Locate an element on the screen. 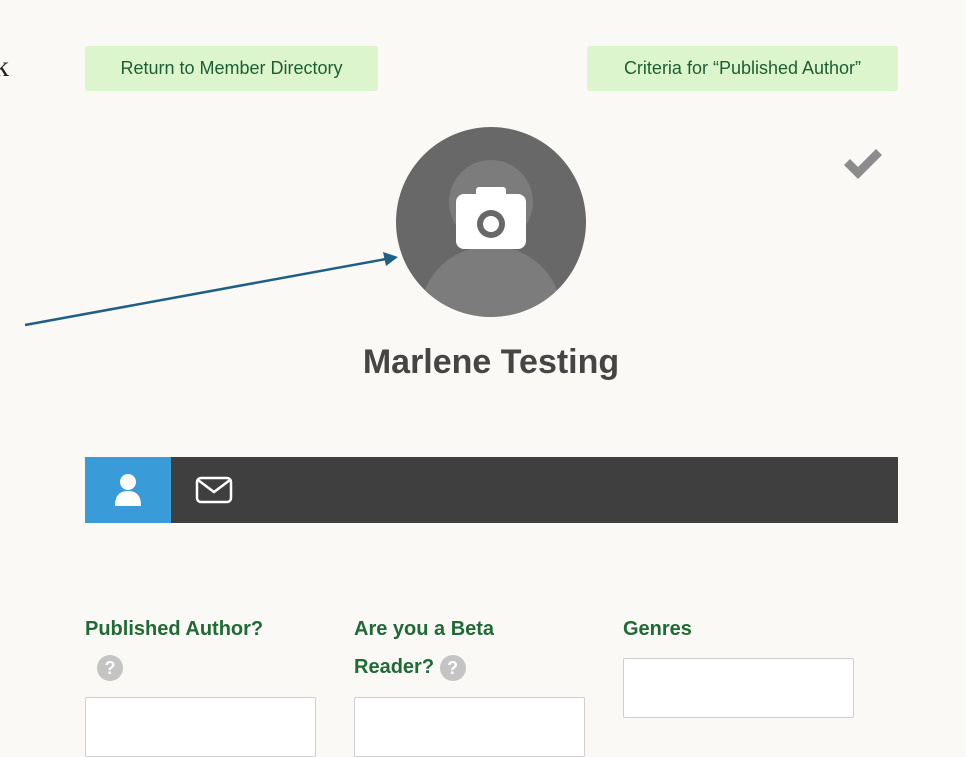 The height and width of the screenshot is (757, 966). beta-reader-label-line2: Reader? is located at coordinates (394, 667).